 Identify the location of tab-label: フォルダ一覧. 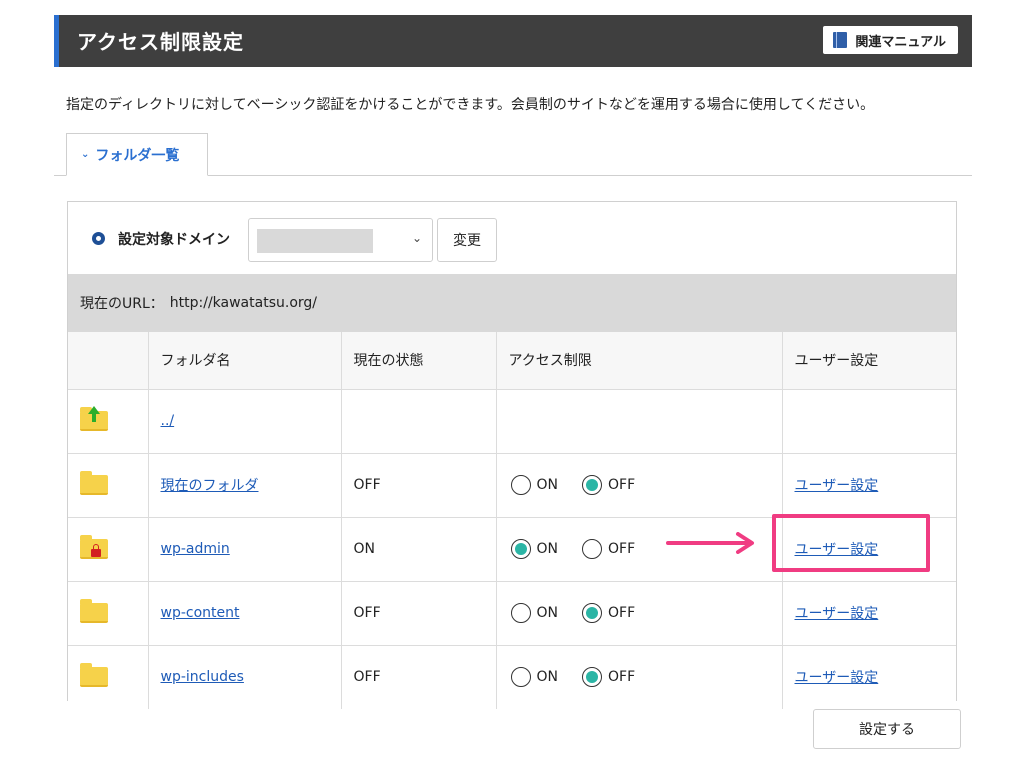
(137, 155).